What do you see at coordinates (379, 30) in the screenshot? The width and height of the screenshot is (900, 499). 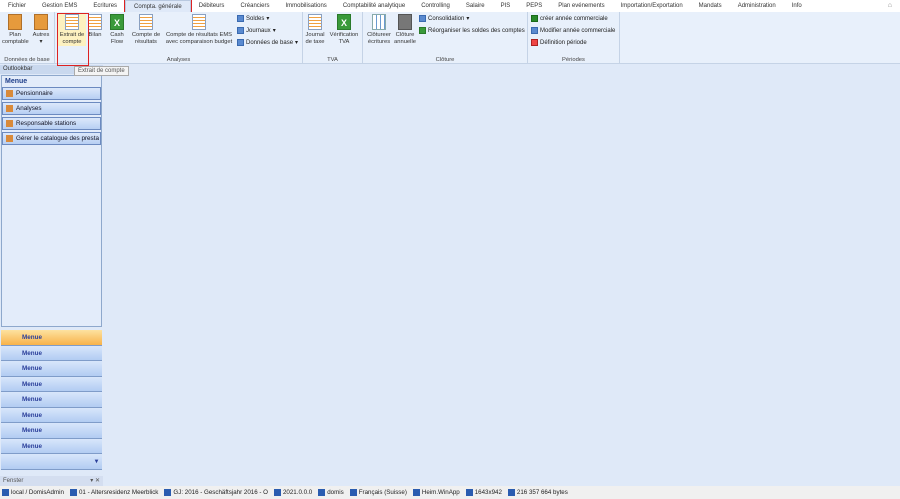 I see `cloturer-ecritures-button: Clôtureer écritures` at bounding box center [379, 30].